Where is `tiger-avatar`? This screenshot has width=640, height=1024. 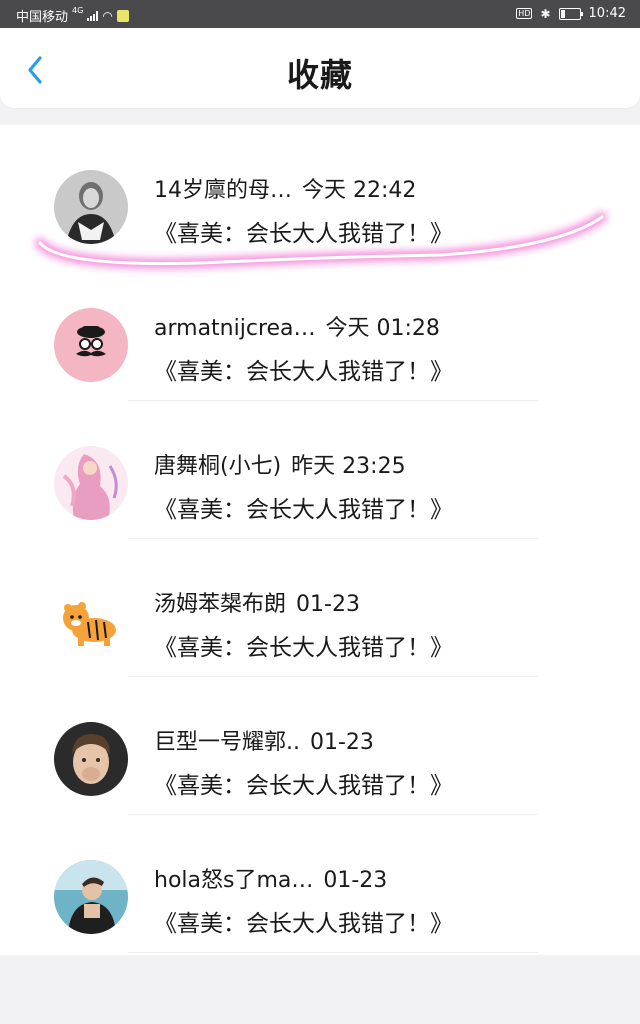 tiger-avatar is located at coordinates (91, 621).